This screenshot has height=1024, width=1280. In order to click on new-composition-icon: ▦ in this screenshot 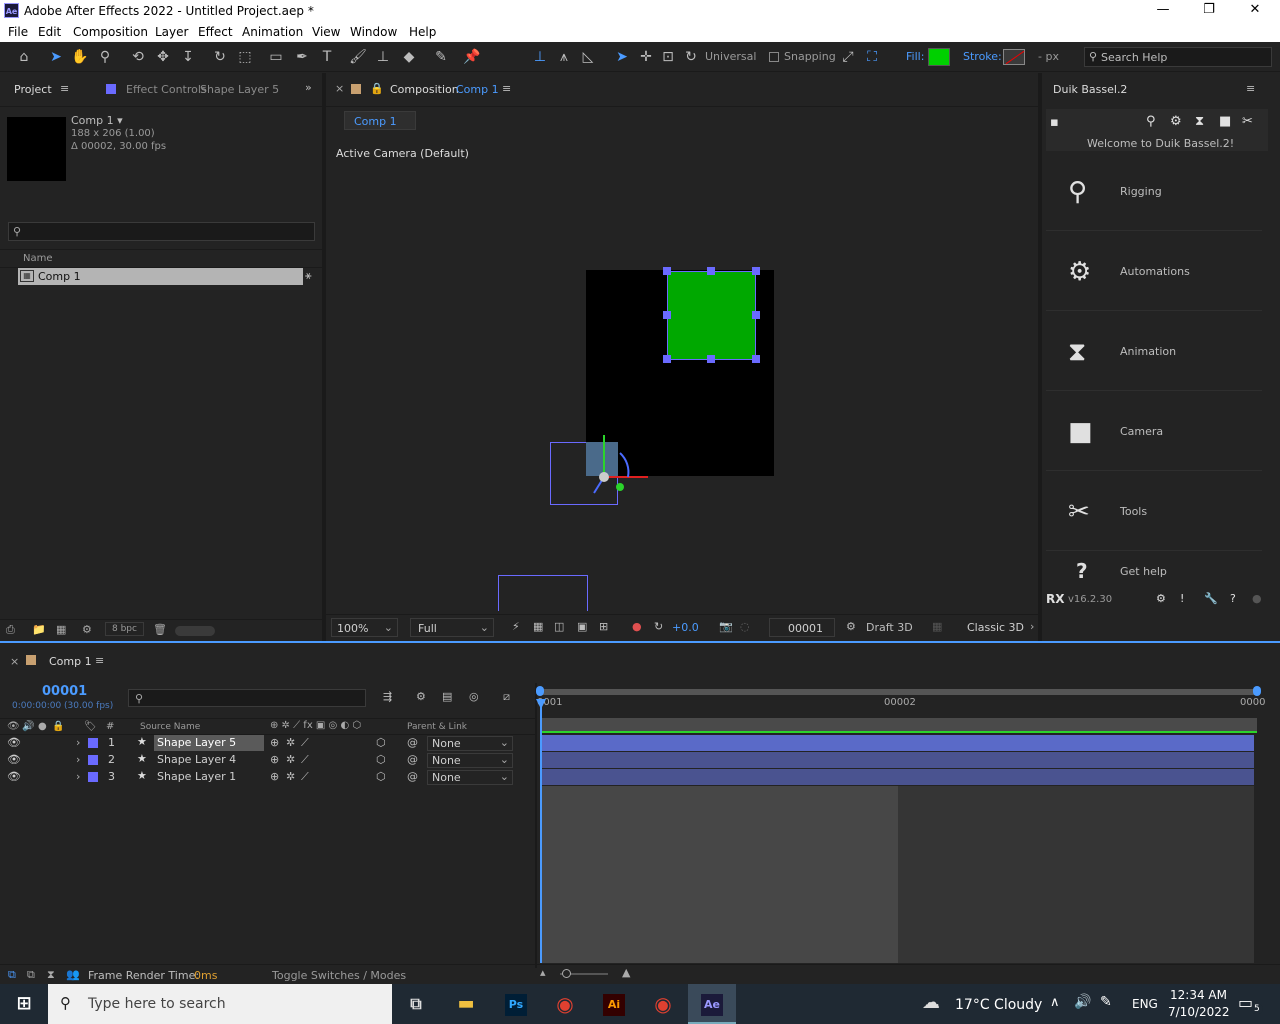, I will do `click(61, 629)`.